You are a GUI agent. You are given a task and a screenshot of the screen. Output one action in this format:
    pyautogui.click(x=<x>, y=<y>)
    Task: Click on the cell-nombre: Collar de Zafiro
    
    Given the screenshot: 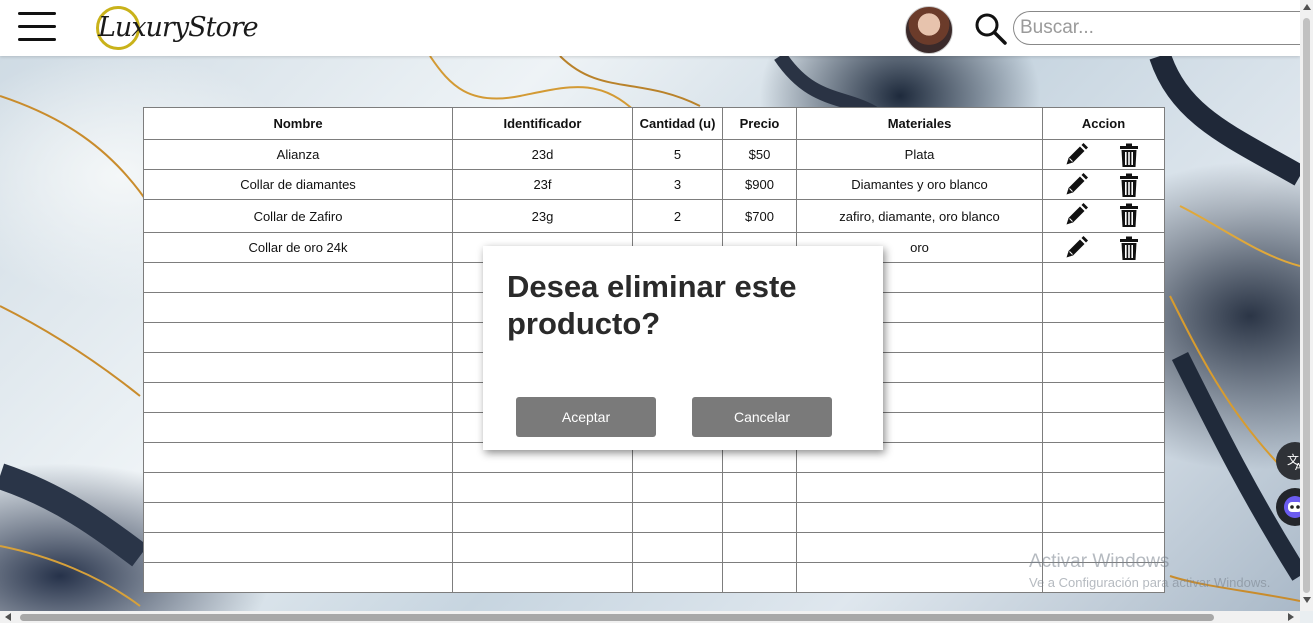 What is the action you would take?
    pyautogui.click(x=298, y=216)
    